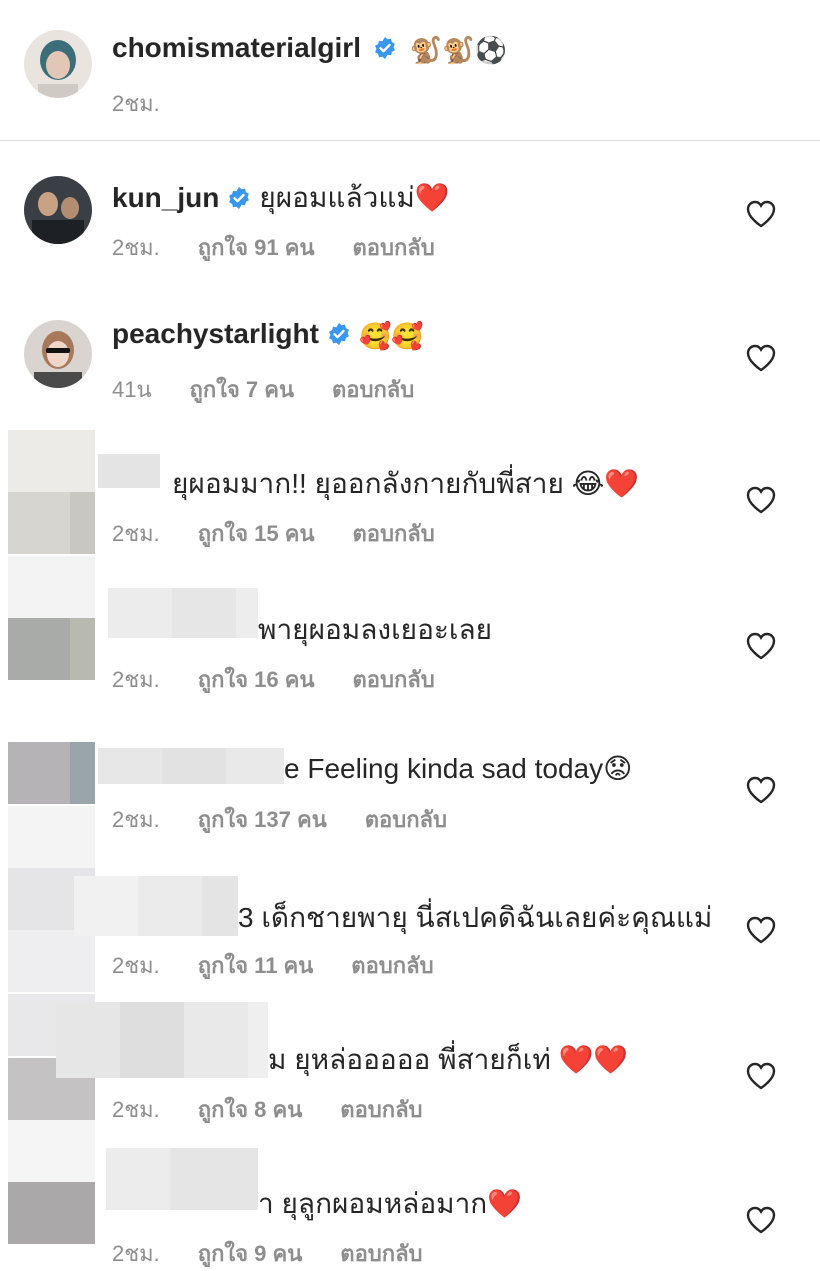  What do you see at coordinates (391, 336) in the screenshot?
I see `comment-text: 🥰🥰` at bounding box center [391, 336].